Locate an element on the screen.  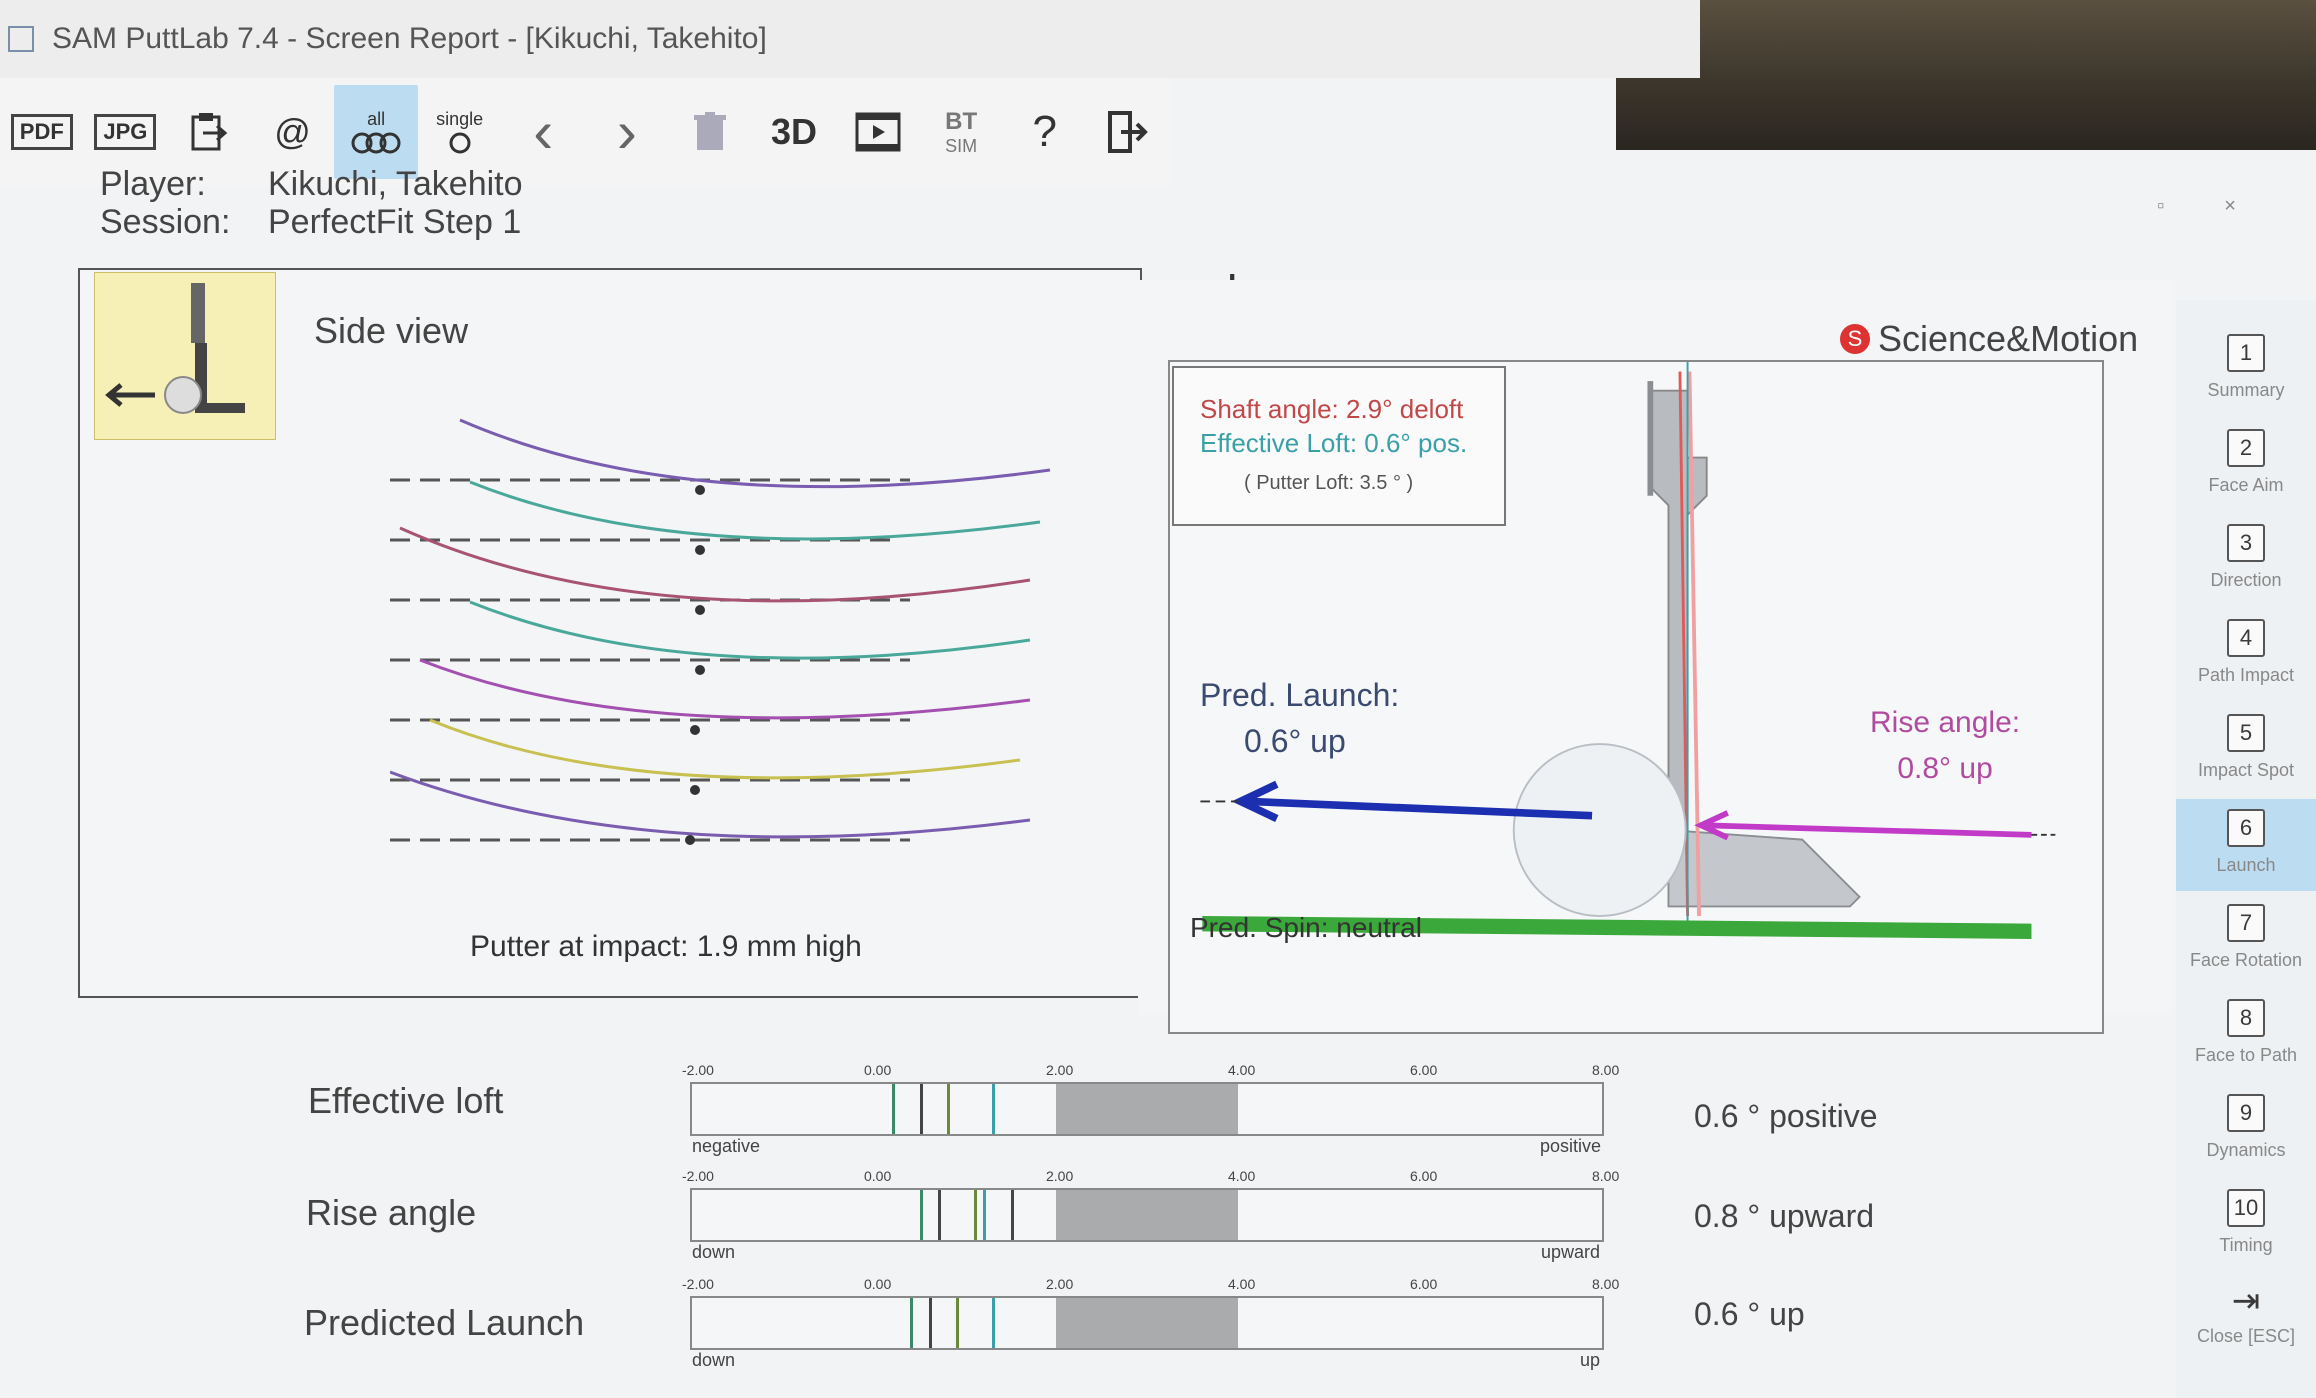
monitor-bezel is located at coordinates (1966, 75).